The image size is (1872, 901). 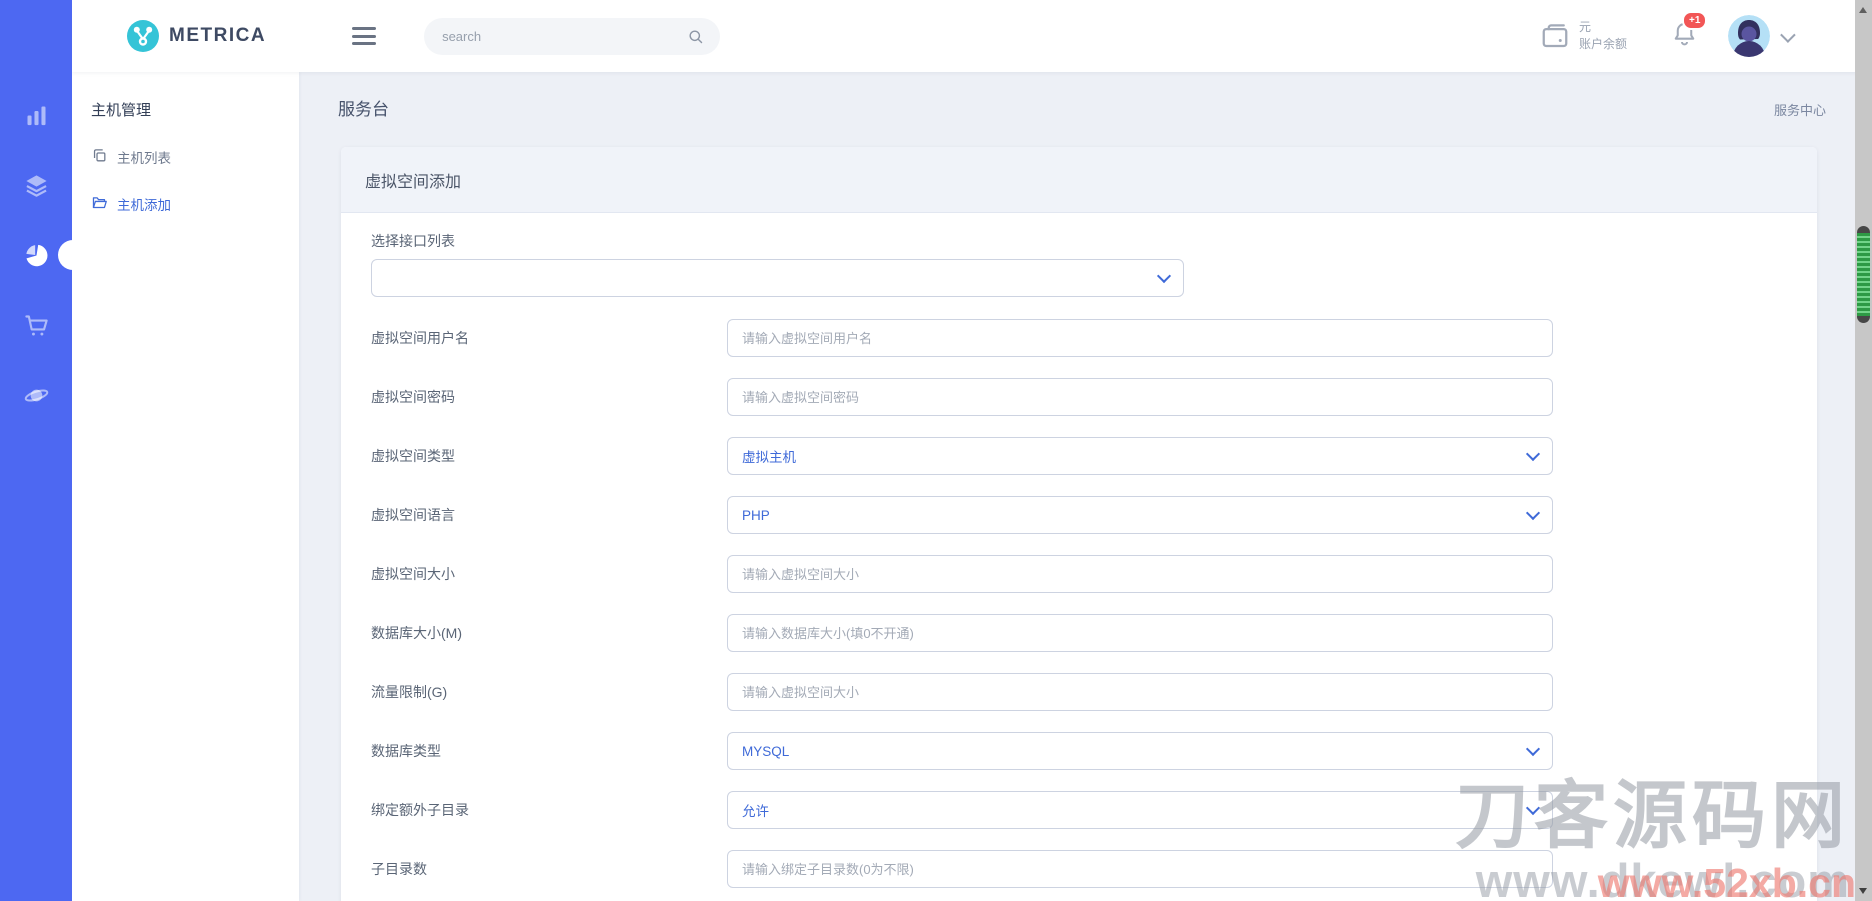 What do you see at coordinates (1668, 34) in the screenshot?
I see `topbar-right: 元 账户余额 +1` at bounding box center [1668, 34].